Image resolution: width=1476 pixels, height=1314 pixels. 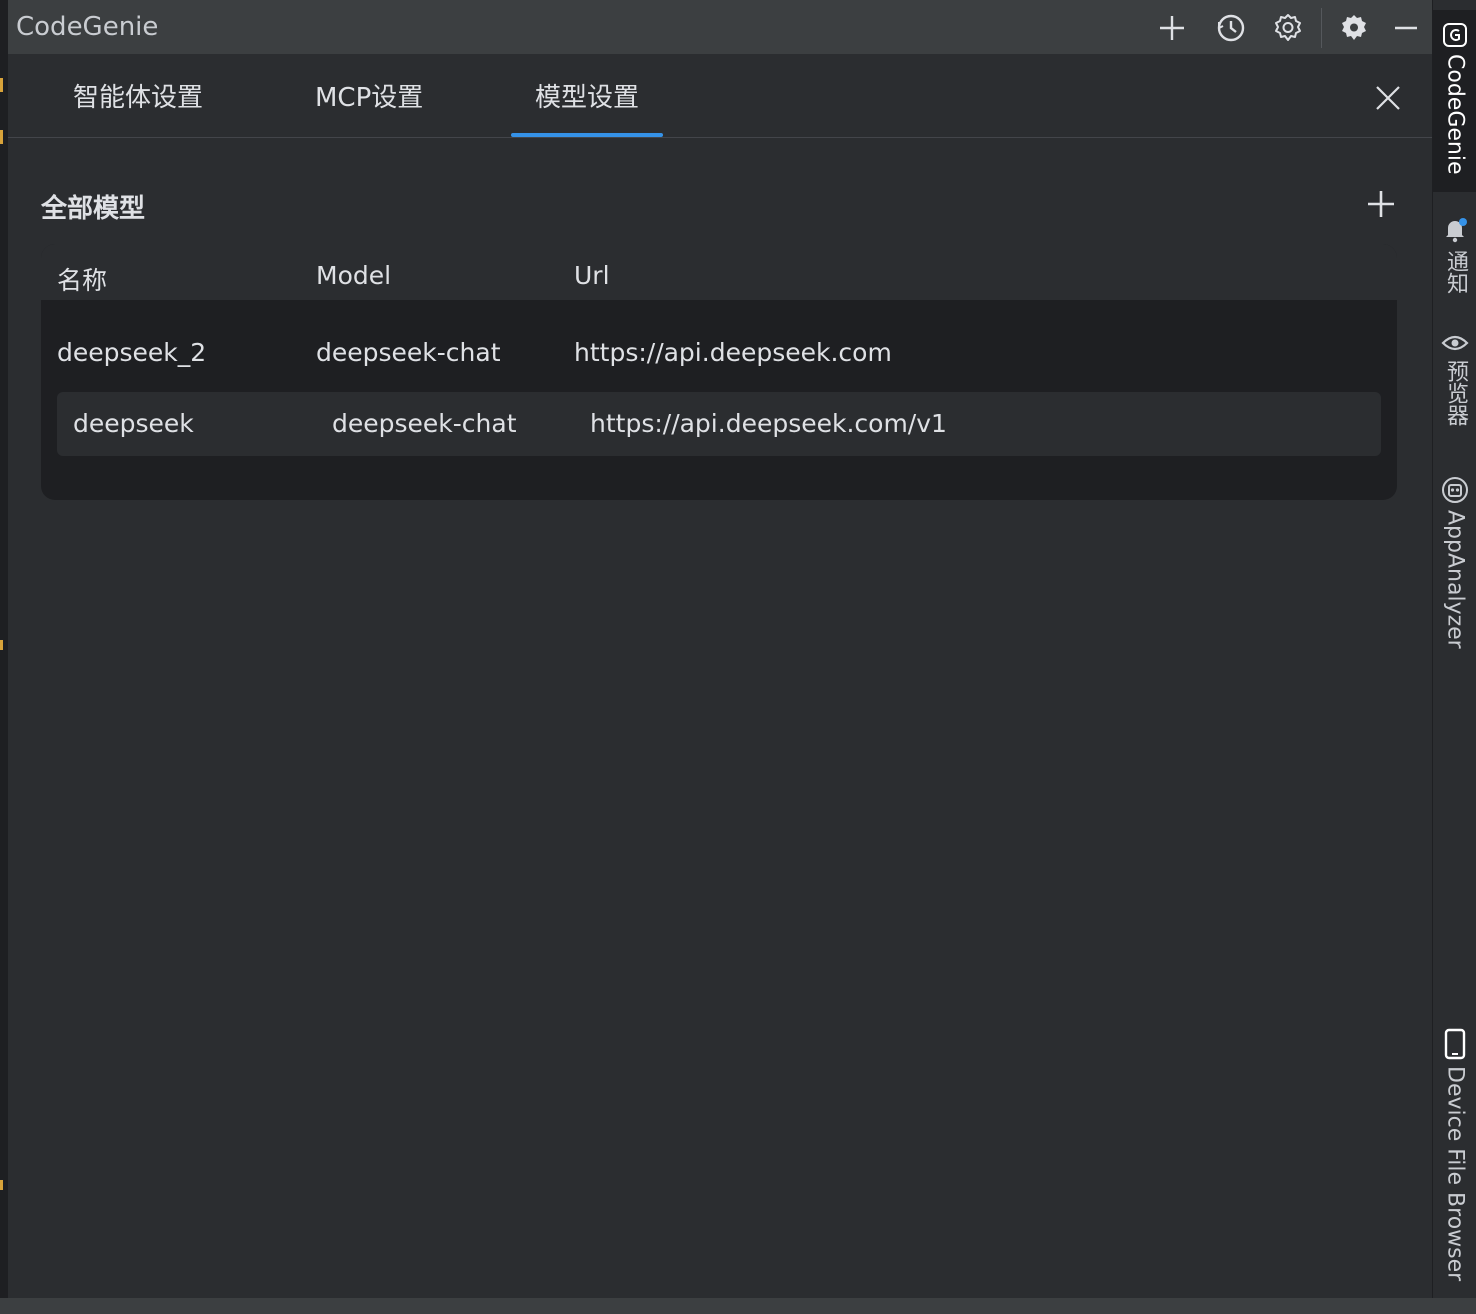 What do you see at coordinates (720, 96) in the screenshot?
I see `settings-tabs: 智能体设置 MCP设置 模型设置` at bounding box center [720, 96].